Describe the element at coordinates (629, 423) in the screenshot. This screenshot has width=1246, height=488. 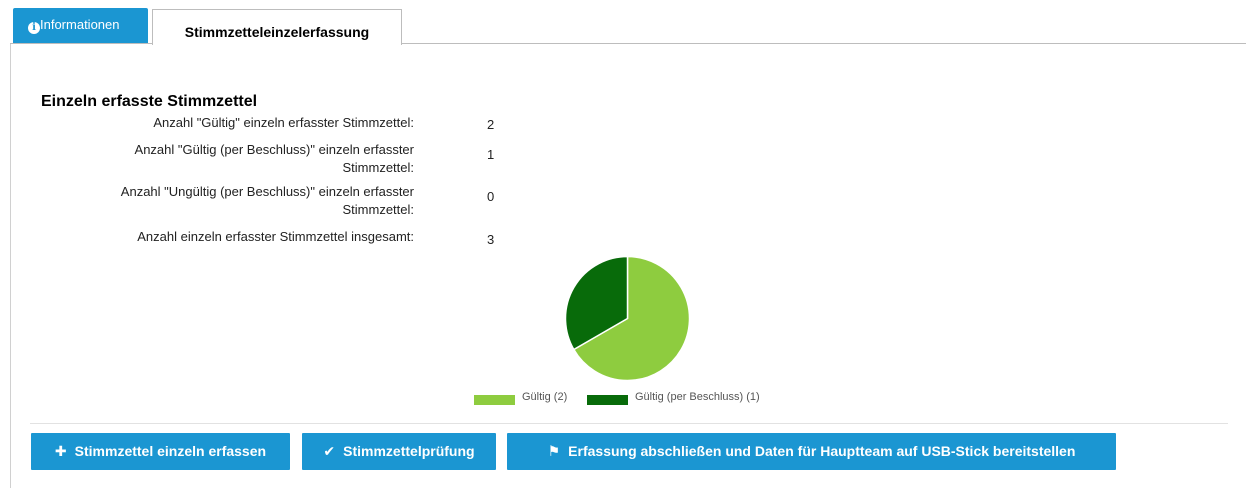
I see `divider` at that location.